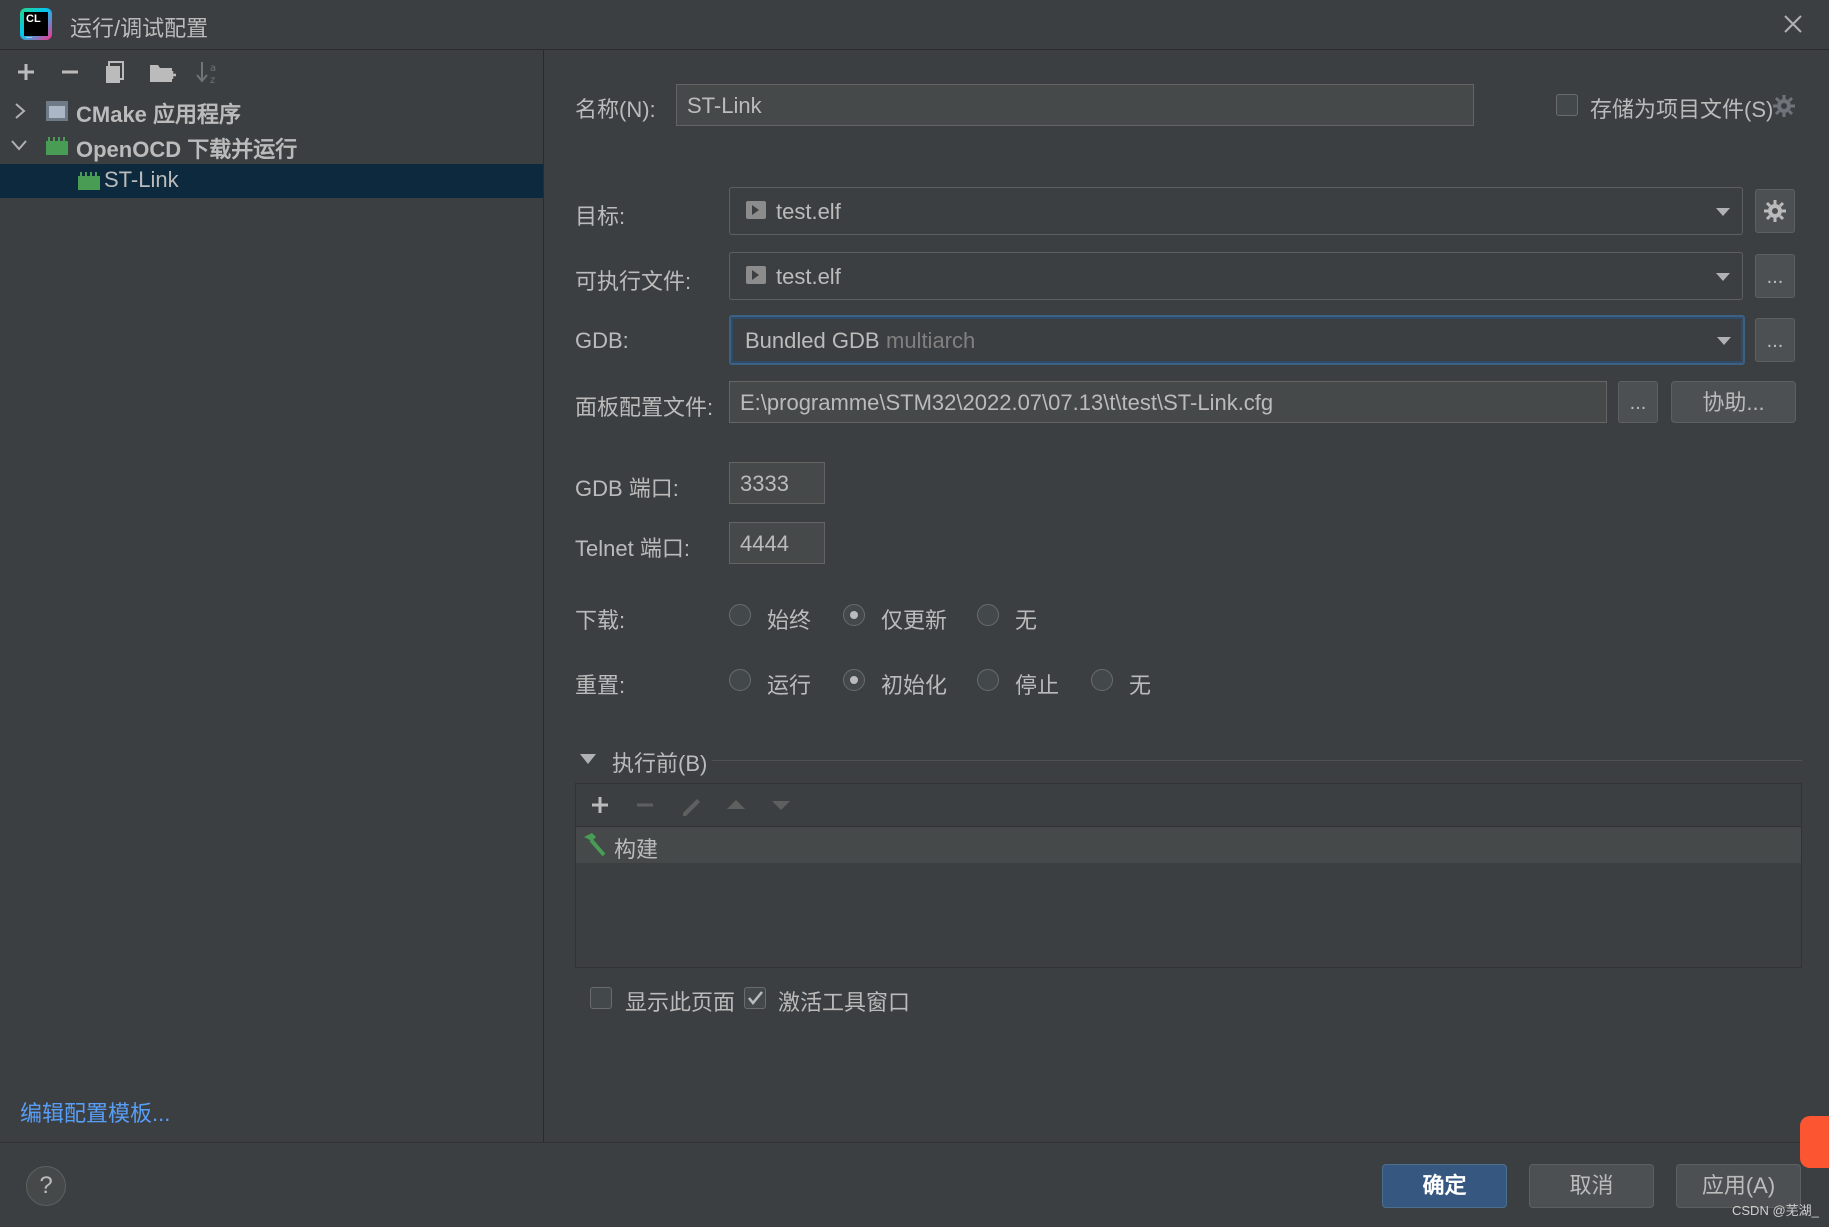 The width and height of the screenshot is (1829, 1227). I want to click on tree-item-openocd: OpenOCD 下载并运行, so click(271, 146).